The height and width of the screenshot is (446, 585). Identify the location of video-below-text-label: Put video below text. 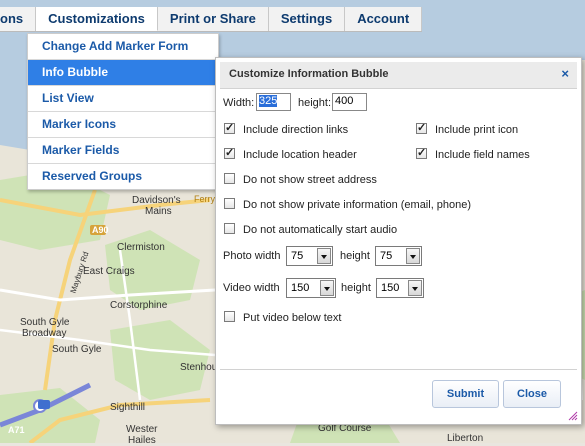
(292, 318).